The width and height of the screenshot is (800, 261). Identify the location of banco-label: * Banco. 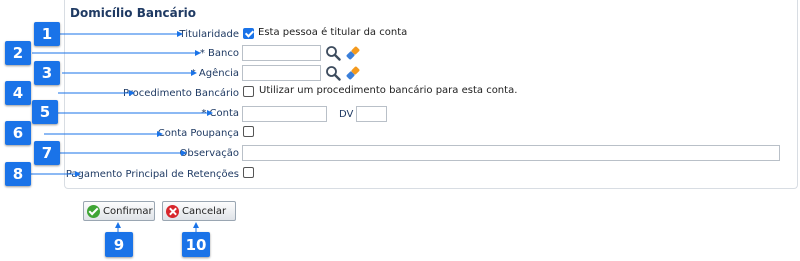
(219, 53).